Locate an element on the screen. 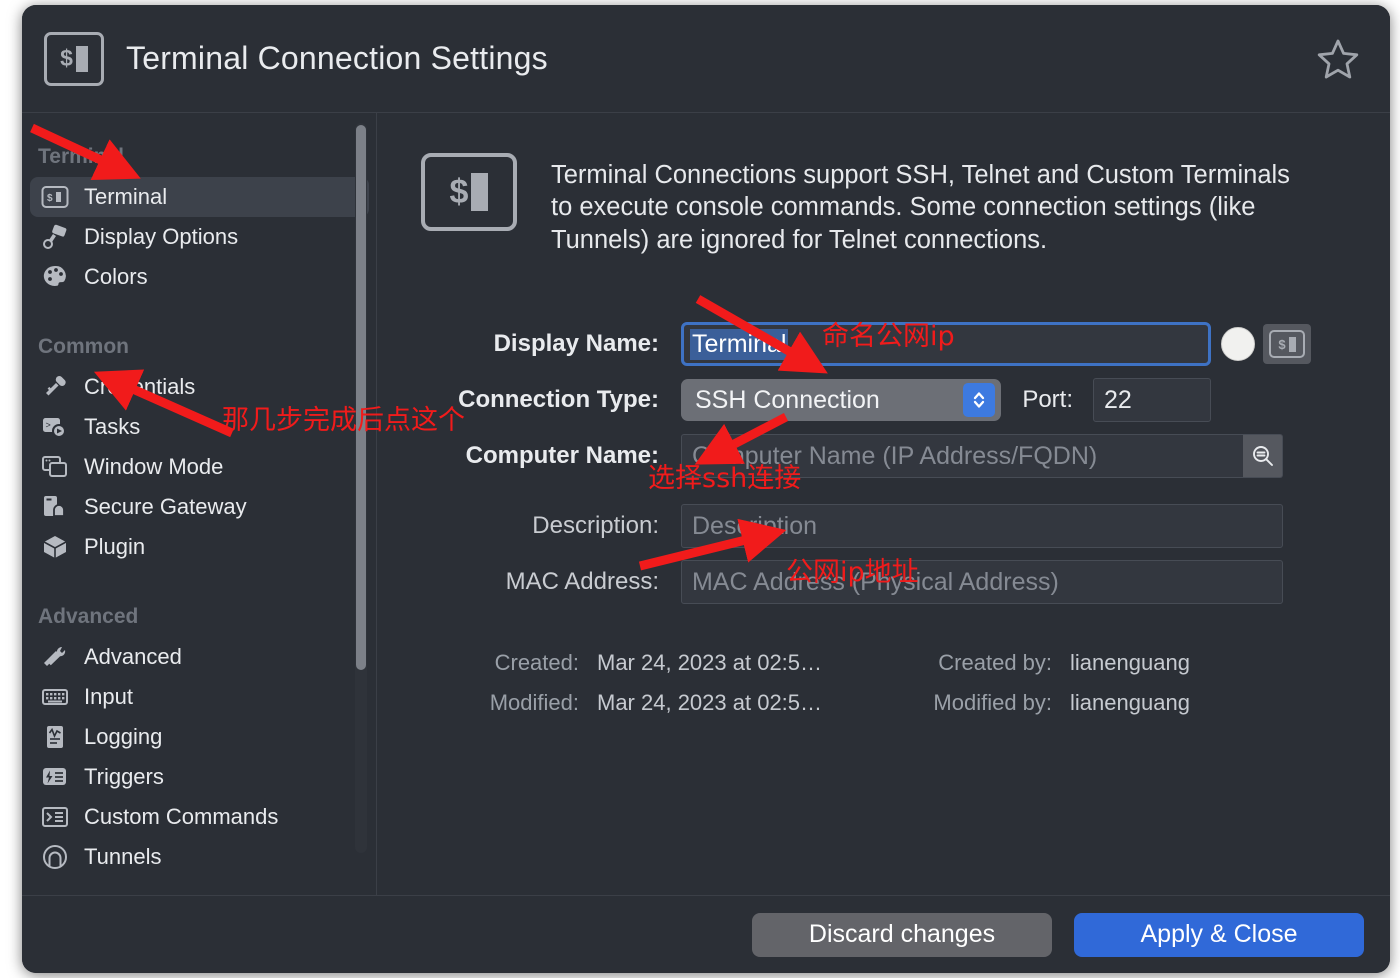  sidebar-item-colors: Colors is located at coordinates (199, 277).